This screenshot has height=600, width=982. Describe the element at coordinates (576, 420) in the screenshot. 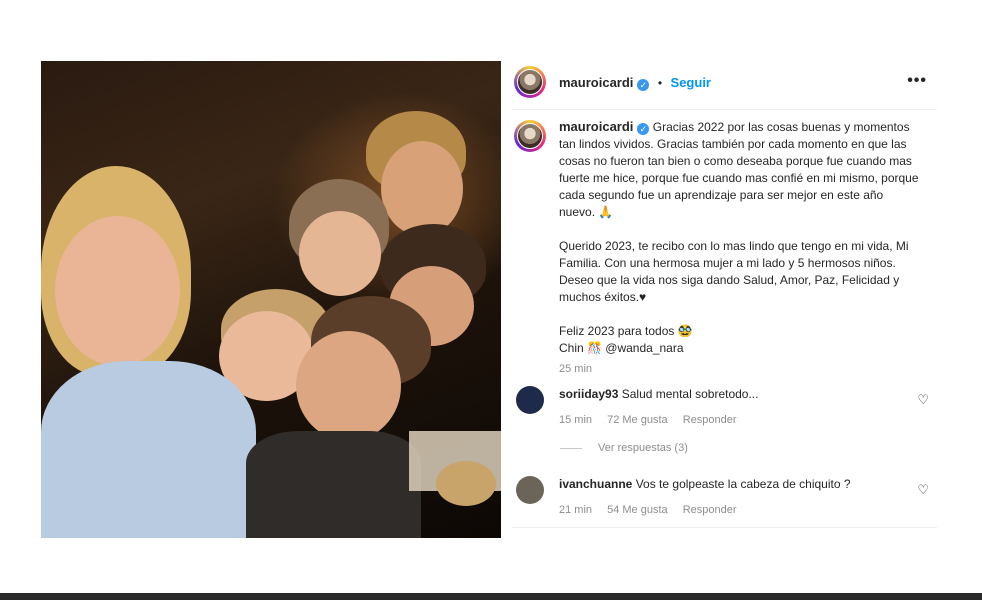

I see `comment-time: 15 min` at that location.